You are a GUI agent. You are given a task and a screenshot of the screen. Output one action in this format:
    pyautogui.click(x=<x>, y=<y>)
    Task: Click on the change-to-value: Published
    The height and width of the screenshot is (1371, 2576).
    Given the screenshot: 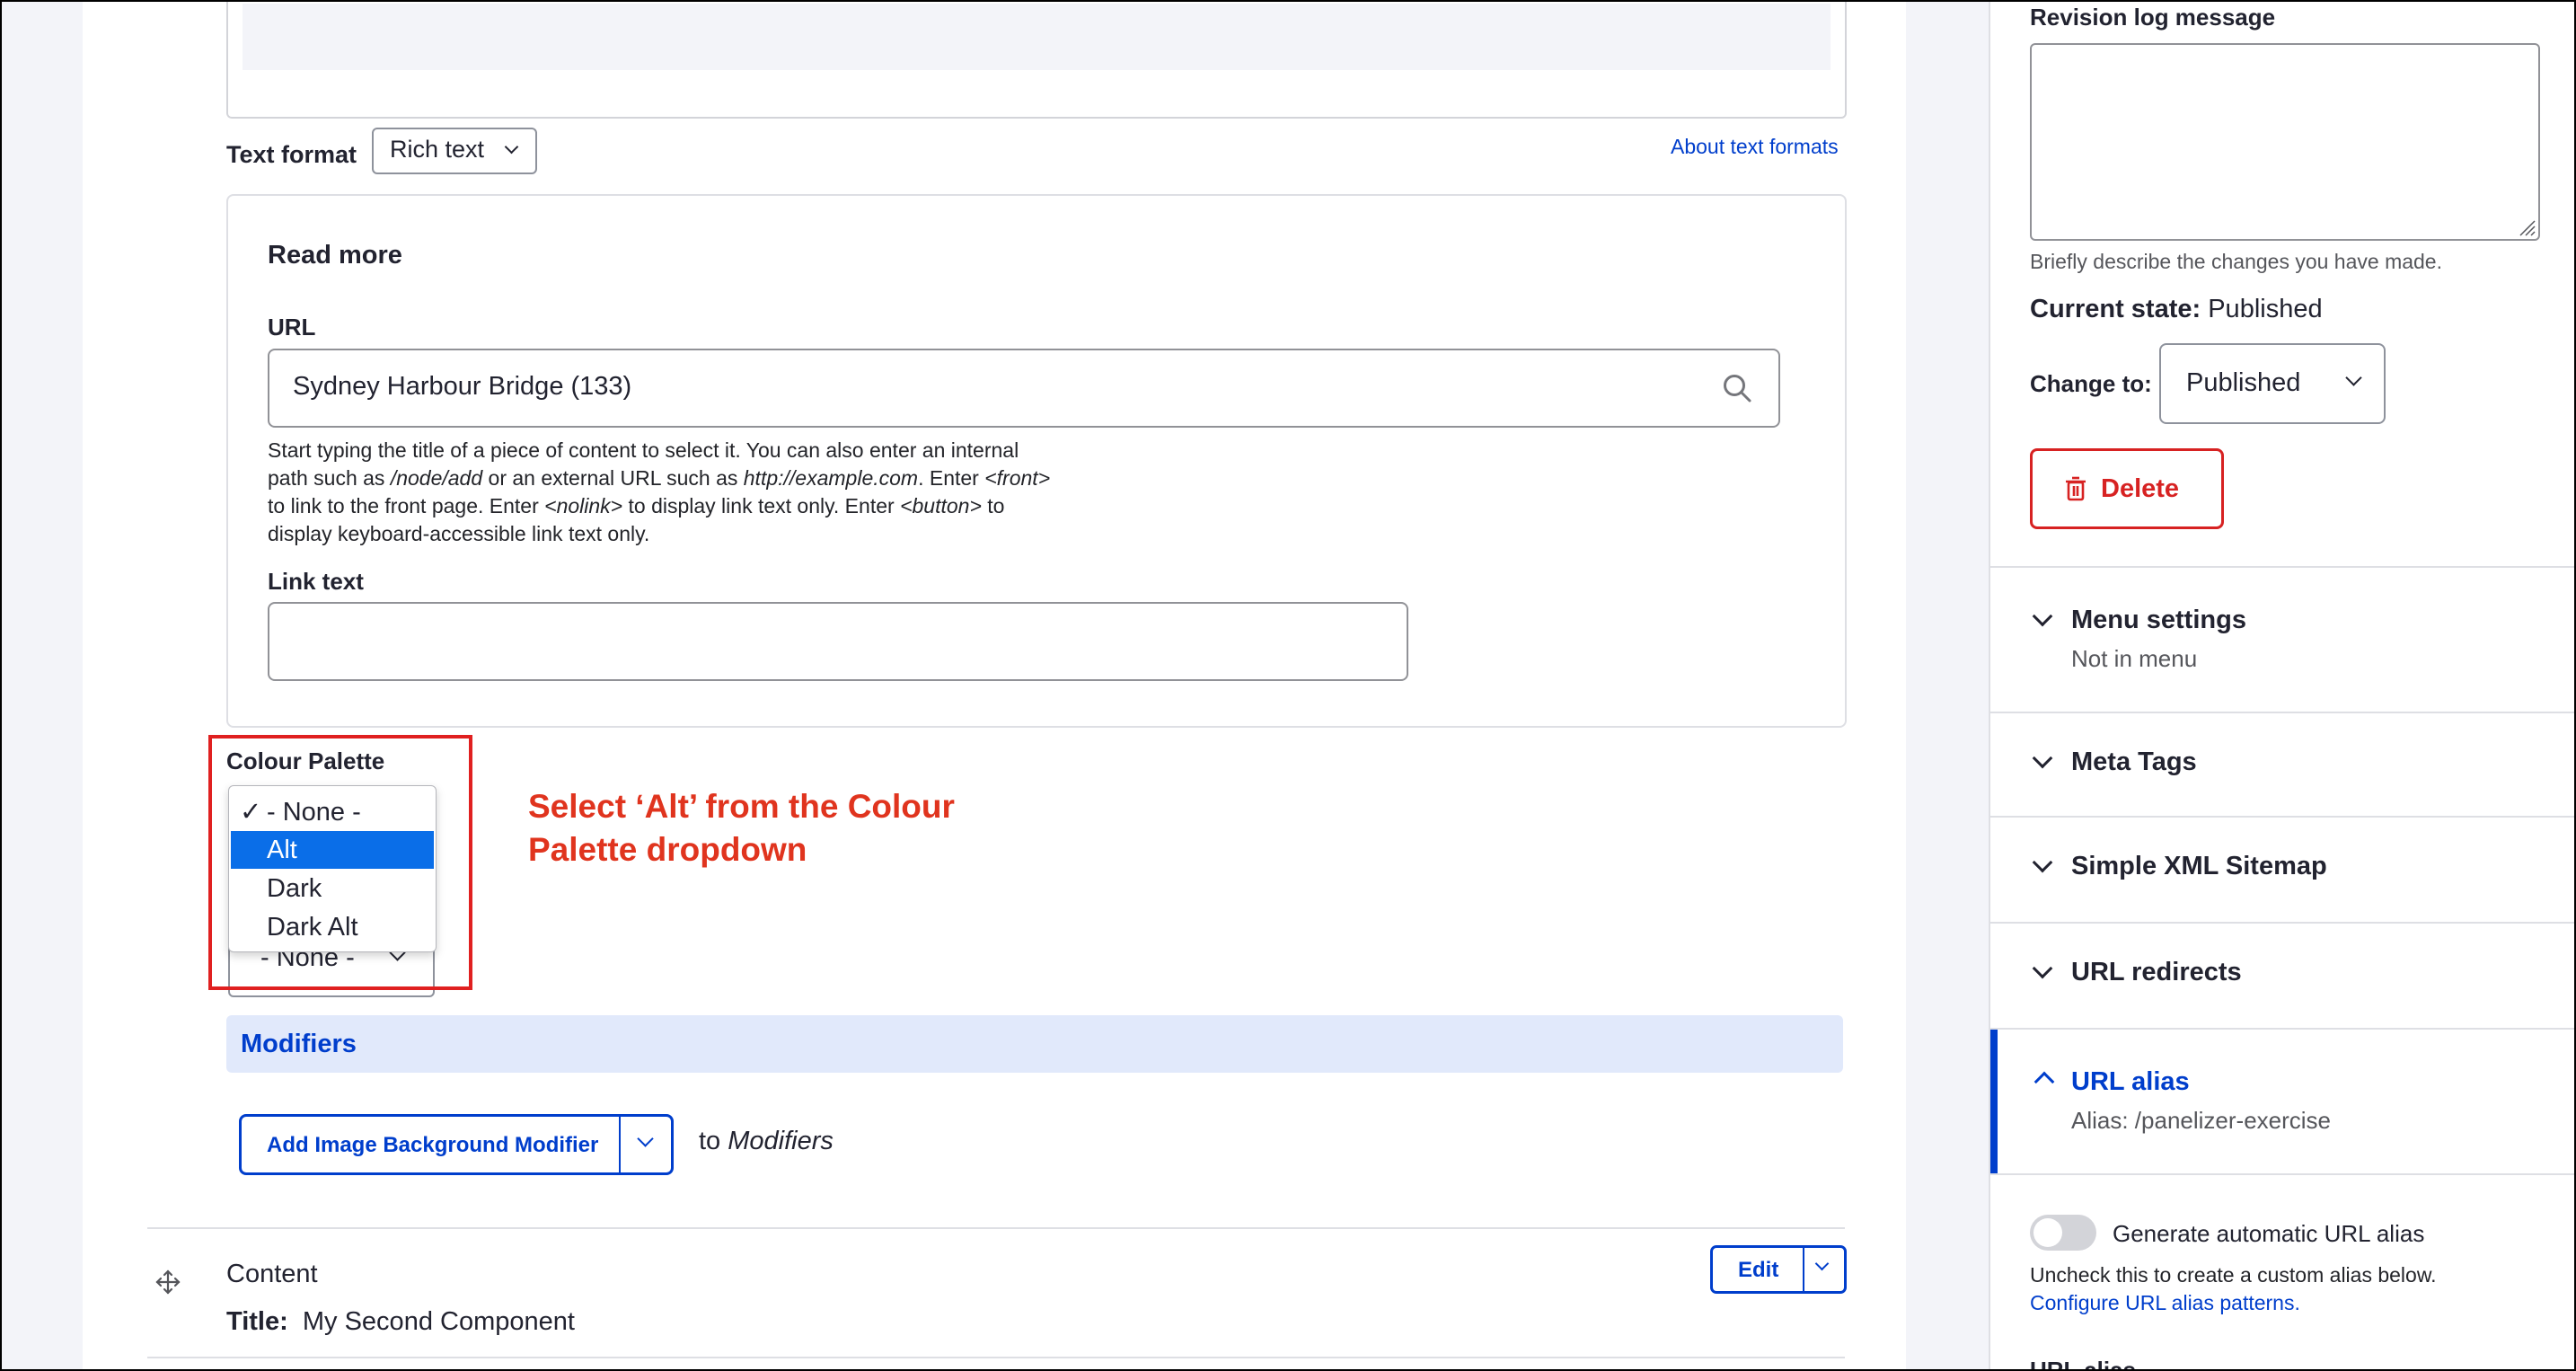 What is the action you would take?
    pyautogui.click(x=2243, y=382)
    